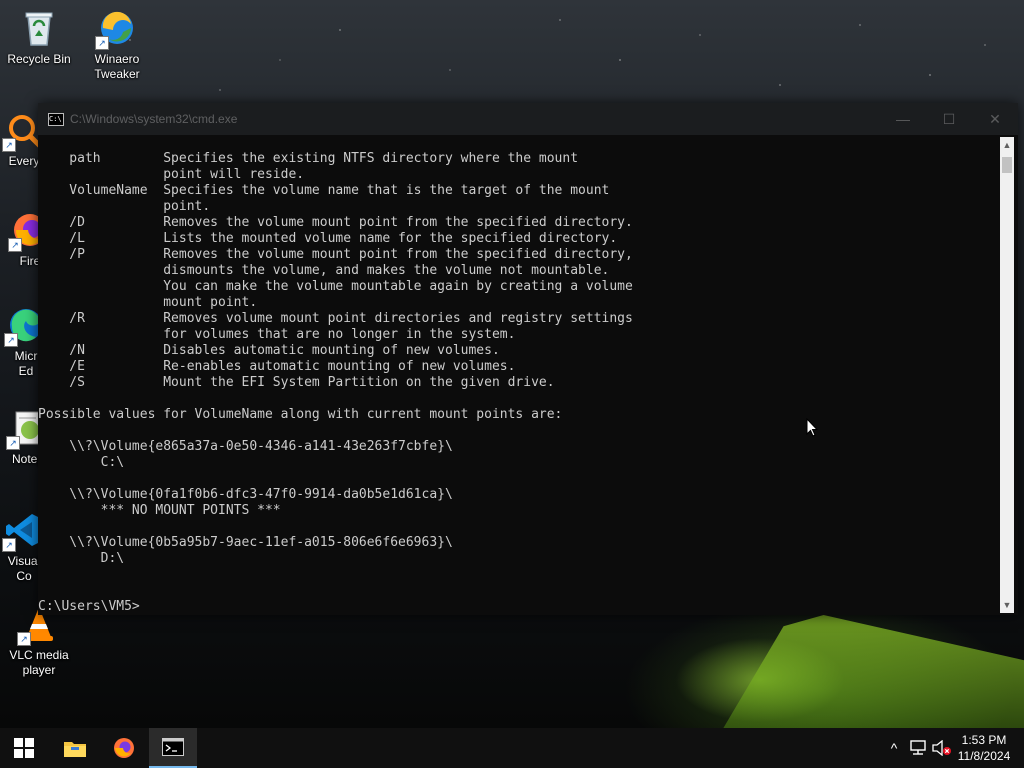 The height and width of the screenshot is (768, 1024). What do you see at coordinates (81, 558) in the screenshot?
I see `console-line: D:\` at bounding box center [81, 558].